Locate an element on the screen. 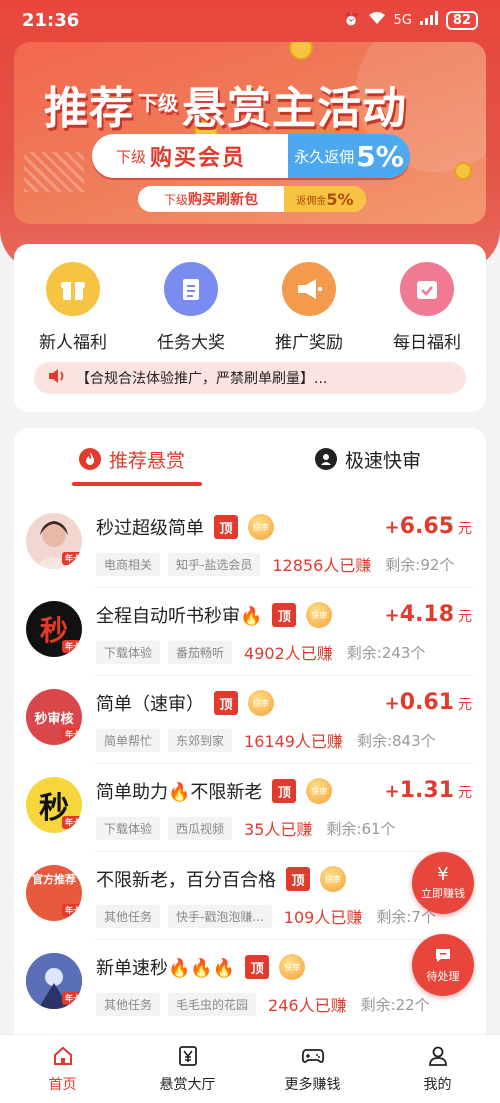  task-earned: 16149人已赚 is located at coordinates (293, 741).